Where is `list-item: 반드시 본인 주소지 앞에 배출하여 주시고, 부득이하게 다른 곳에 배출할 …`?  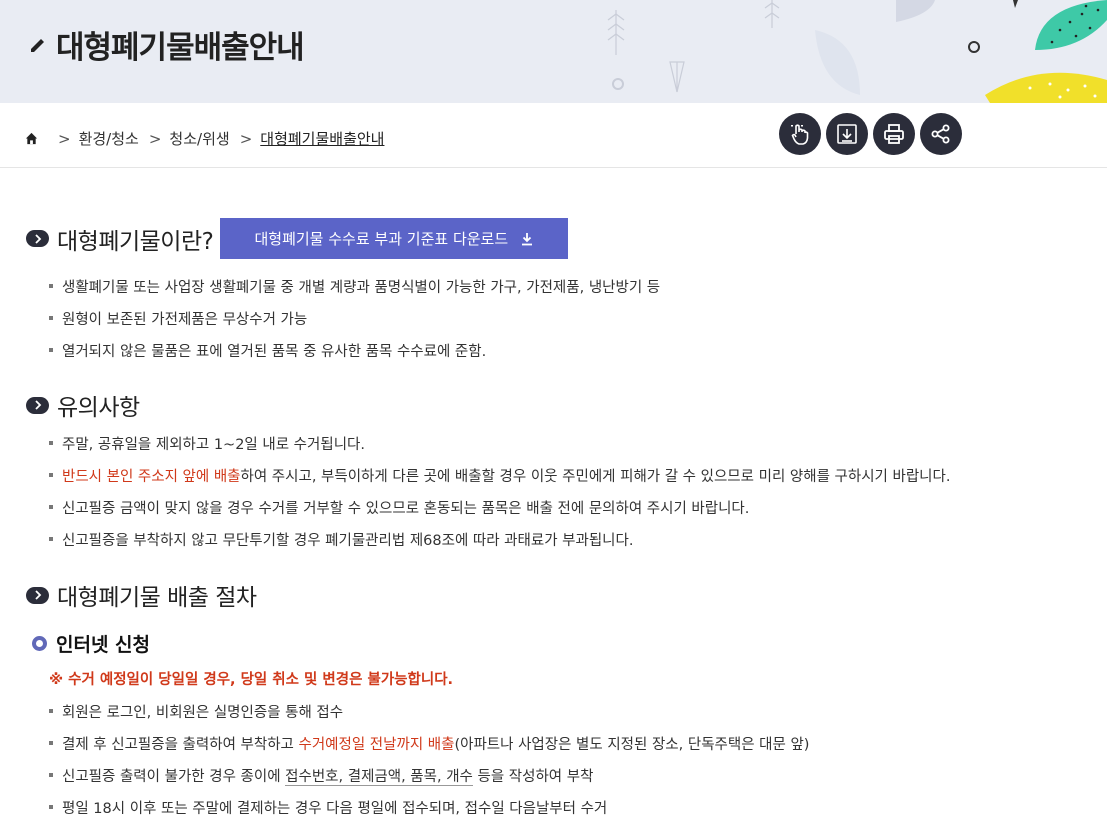
list-item: 반드시 본인 주소지 앞에 배출하여 주시고, 부득이하게 다른 곳에 배출할 … is located at coordinates (499, 475).